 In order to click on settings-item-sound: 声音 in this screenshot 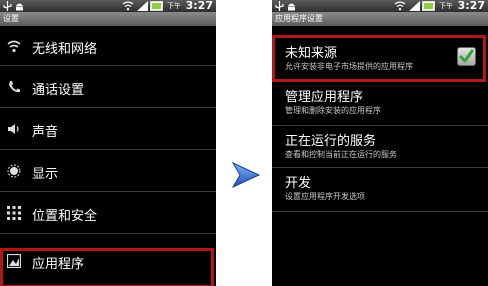, I will do `click(108, 129)`.